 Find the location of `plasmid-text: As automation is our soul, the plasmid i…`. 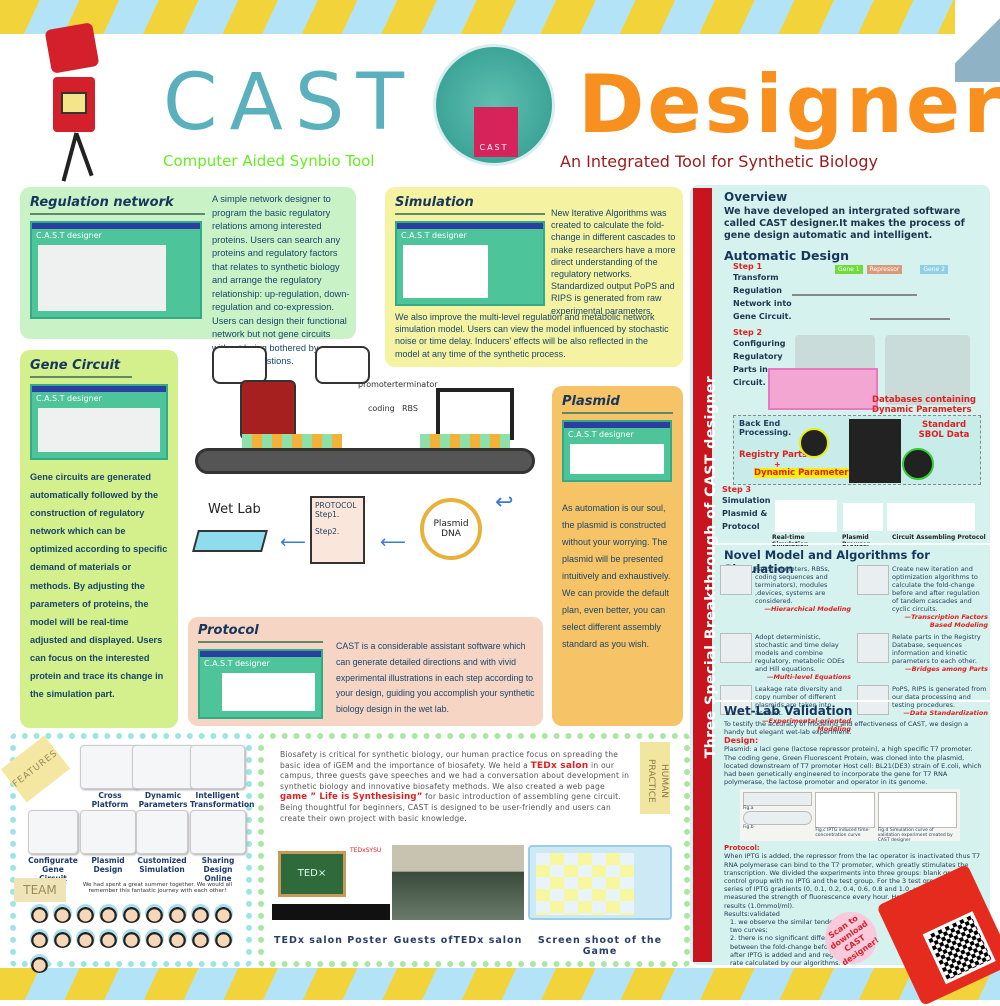

plasmid-text: As automation is our soul, the plasmid i… is located at coordinates (616, 576).